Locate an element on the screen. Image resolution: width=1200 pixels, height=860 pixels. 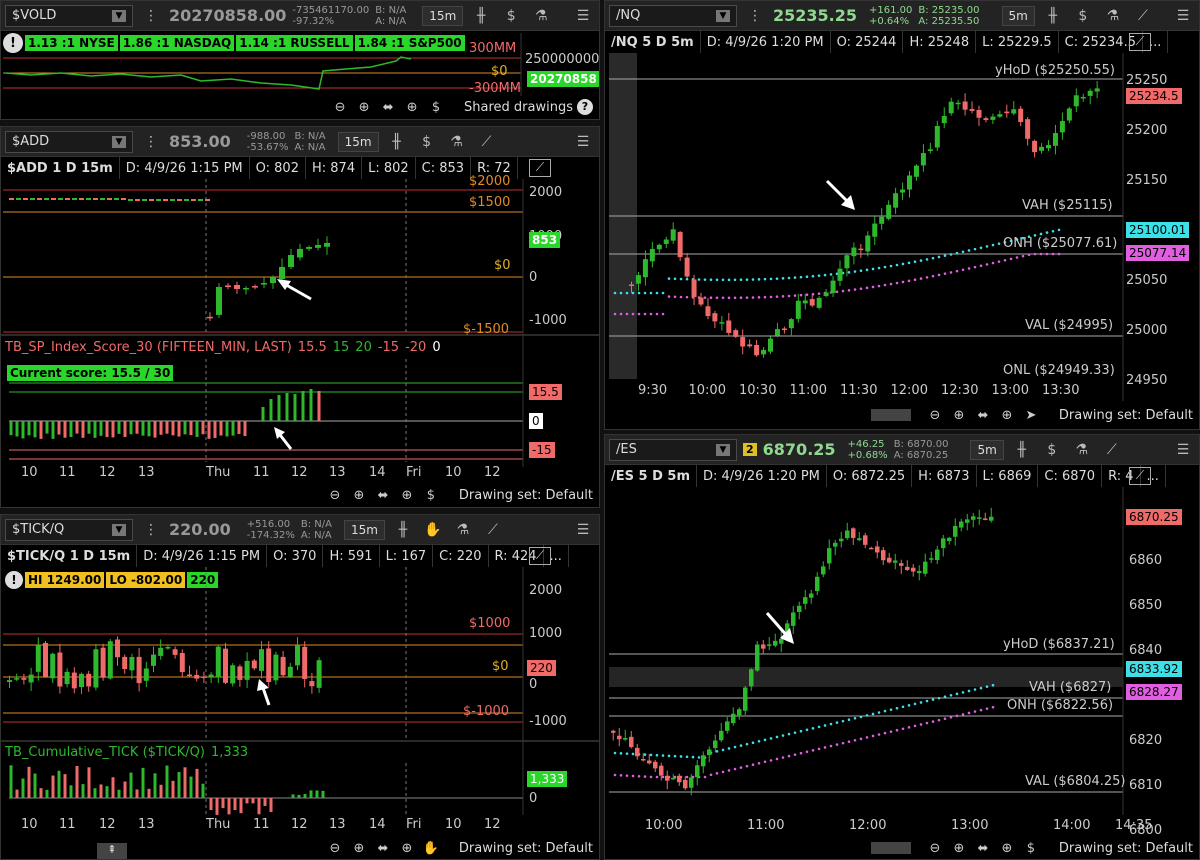
nq-x-tick: 12:30 is located at coordinates (960, 390).